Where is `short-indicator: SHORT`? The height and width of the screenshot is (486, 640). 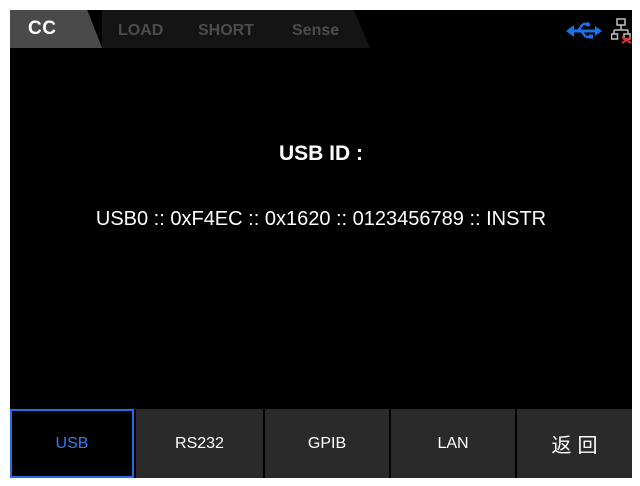 short-indicator: SHORT is located at coordinates (226, 30).